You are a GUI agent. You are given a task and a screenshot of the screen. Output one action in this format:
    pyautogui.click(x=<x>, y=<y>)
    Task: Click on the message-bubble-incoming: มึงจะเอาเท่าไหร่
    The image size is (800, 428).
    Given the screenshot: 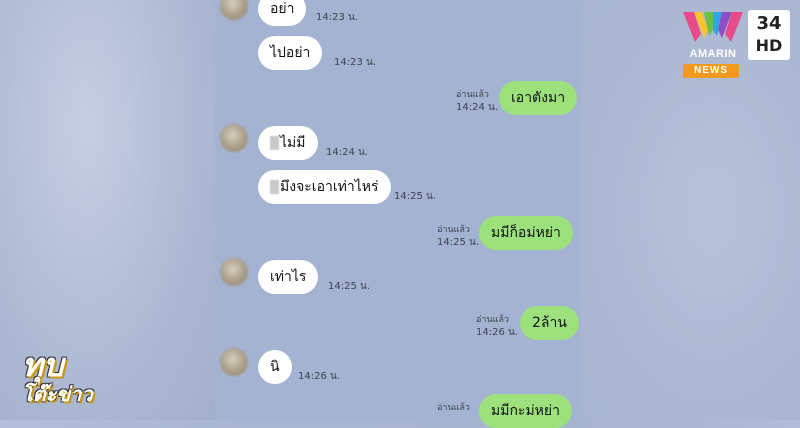 What is the action you would take?
    pyautogui.click(x=324, y=187)
    